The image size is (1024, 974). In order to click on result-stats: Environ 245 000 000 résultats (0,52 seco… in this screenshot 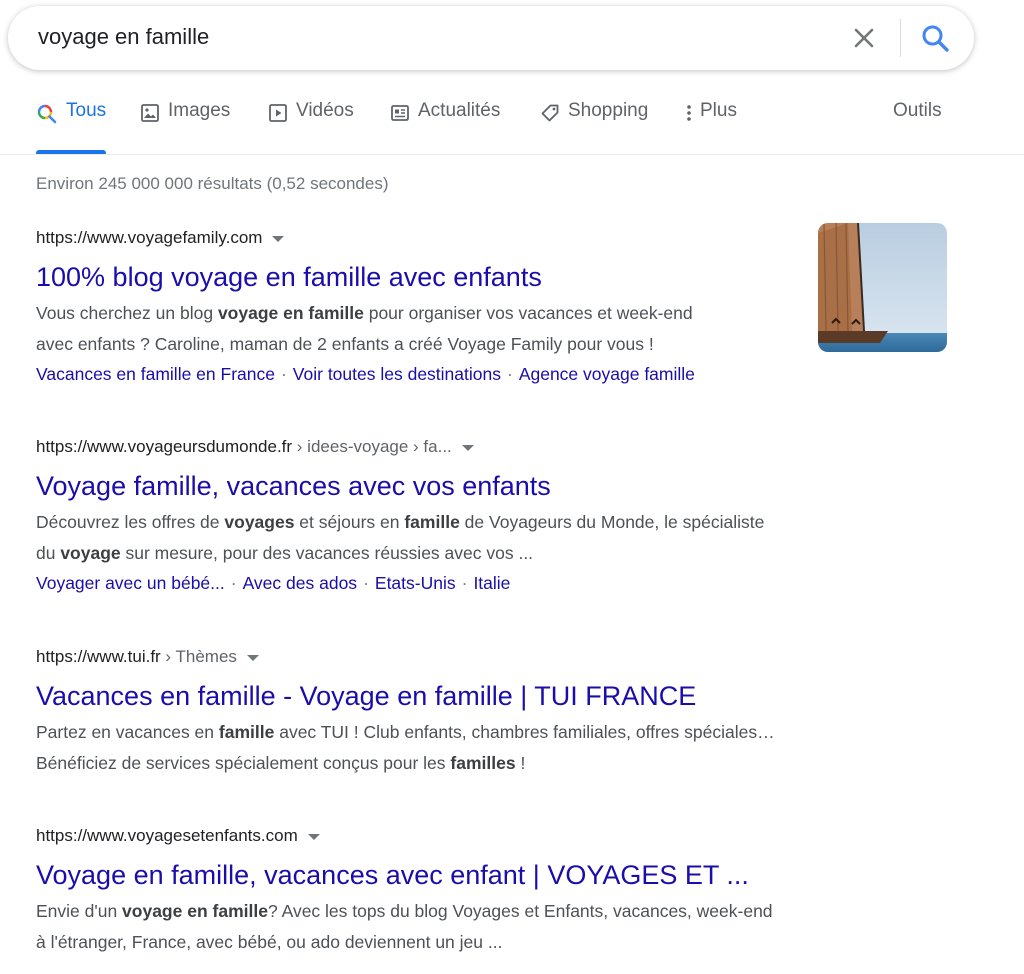, I will do `click(212, 183)`.